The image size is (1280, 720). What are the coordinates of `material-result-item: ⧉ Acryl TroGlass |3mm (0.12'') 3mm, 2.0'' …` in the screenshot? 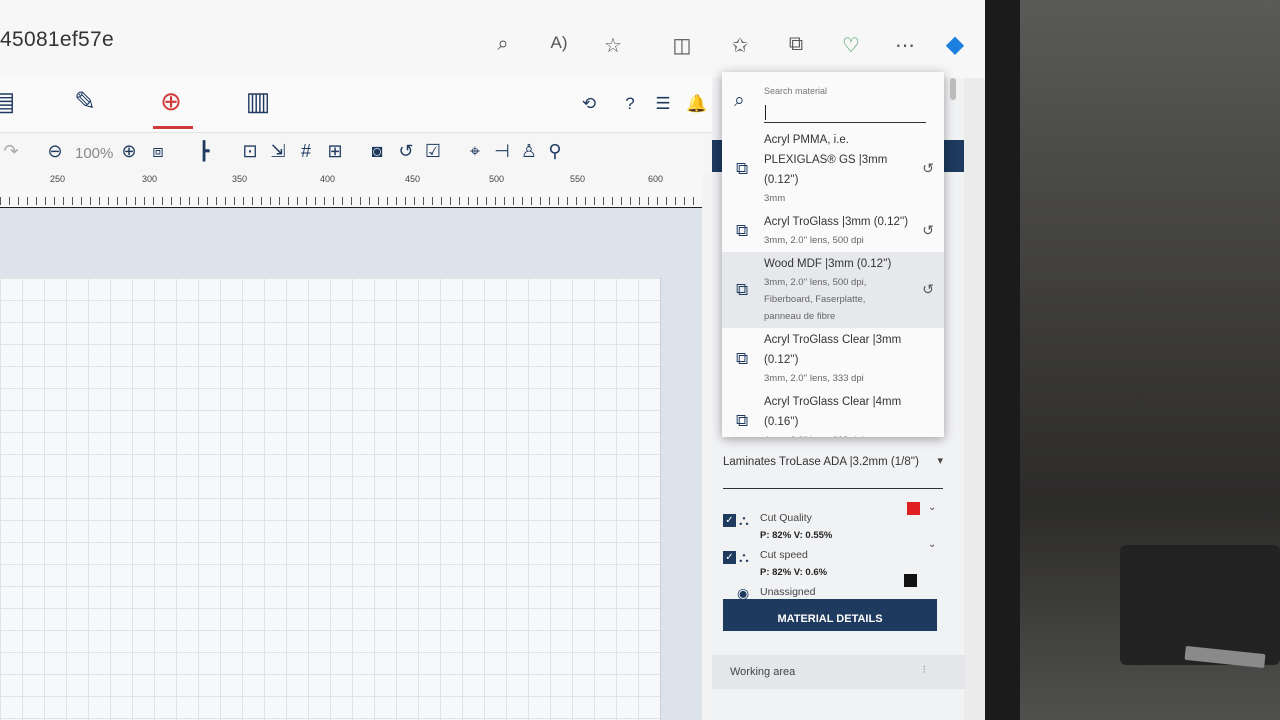 It's located at (833, 231).